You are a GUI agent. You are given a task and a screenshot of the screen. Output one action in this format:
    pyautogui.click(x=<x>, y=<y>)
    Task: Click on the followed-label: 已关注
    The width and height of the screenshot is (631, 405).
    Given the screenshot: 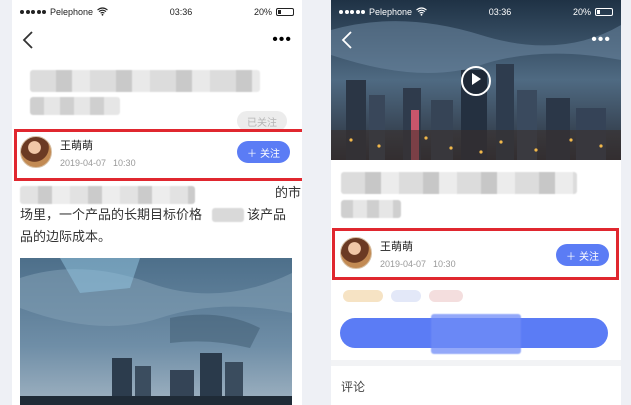 What is the action you would take?
    pyautogui.click(x=262, y=123)
    